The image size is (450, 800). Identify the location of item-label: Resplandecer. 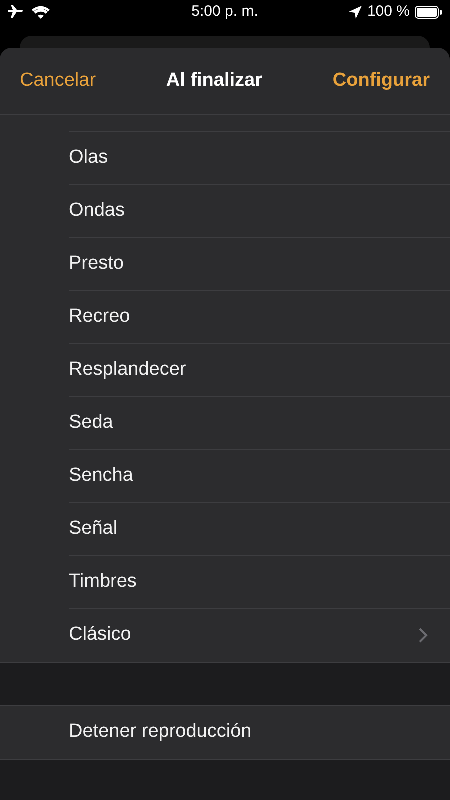
(127, 370).